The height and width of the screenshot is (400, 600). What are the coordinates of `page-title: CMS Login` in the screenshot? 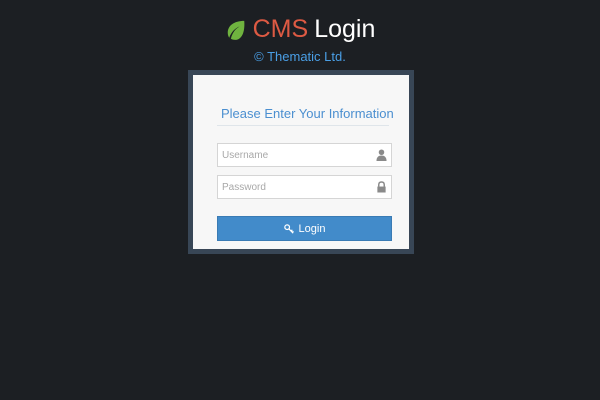 It's located at (300, 29).